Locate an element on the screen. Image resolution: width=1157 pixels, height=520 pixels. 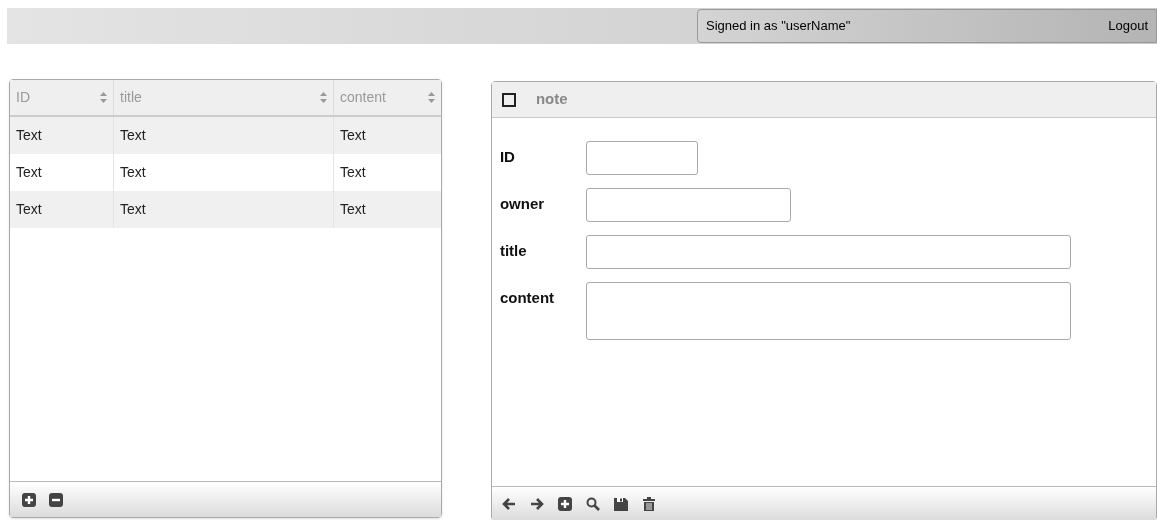
search-icon is located at coordinates (592, 503).